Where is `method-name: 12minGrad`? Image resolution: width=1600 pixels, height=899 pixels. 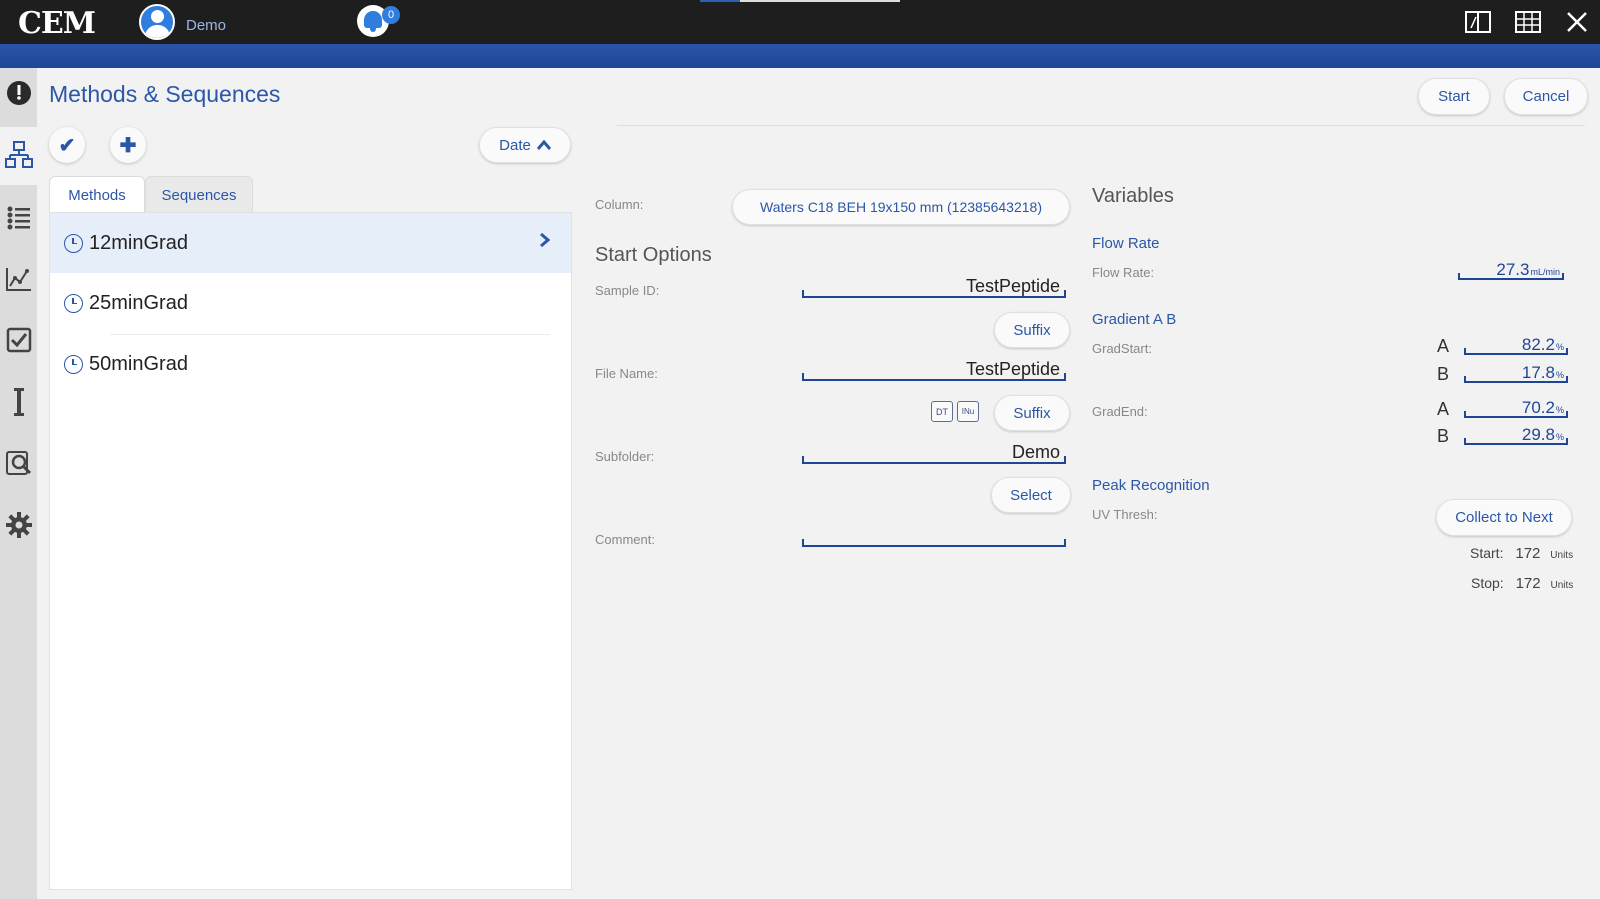 method-name: 12minGrad is located at coordinates (138, 242).